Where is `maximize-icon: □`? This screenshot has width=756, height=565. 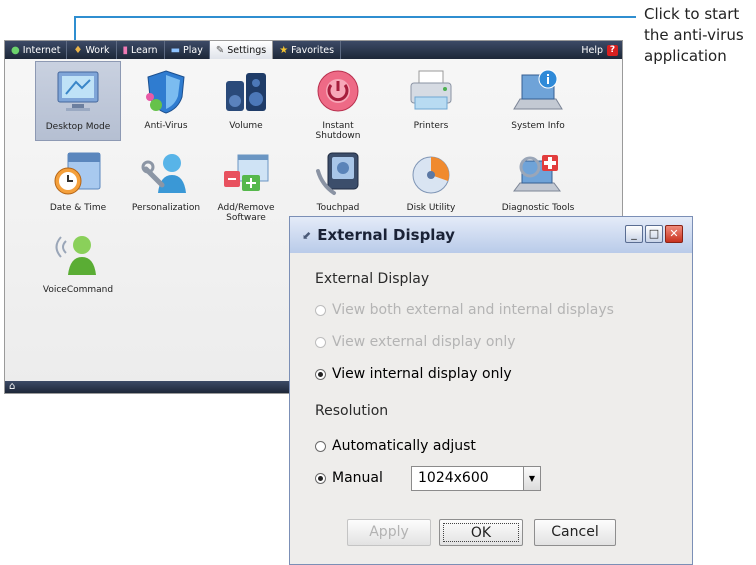
maximize-icon: □ is located at coordinates (654, 233).